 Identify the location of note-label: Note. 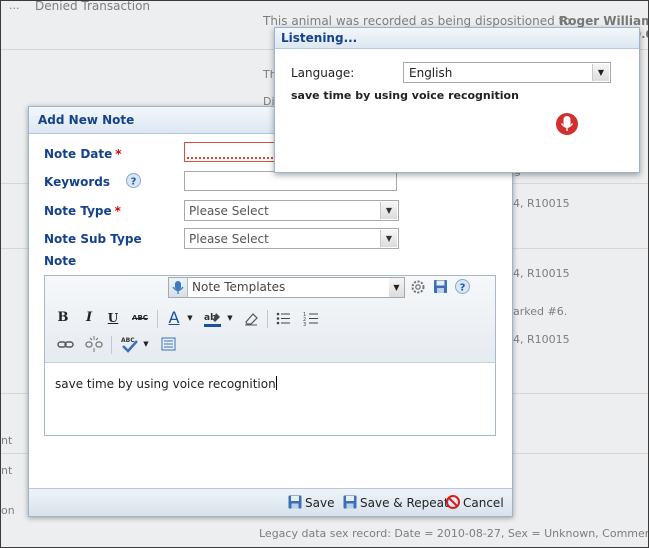
(60, 261).